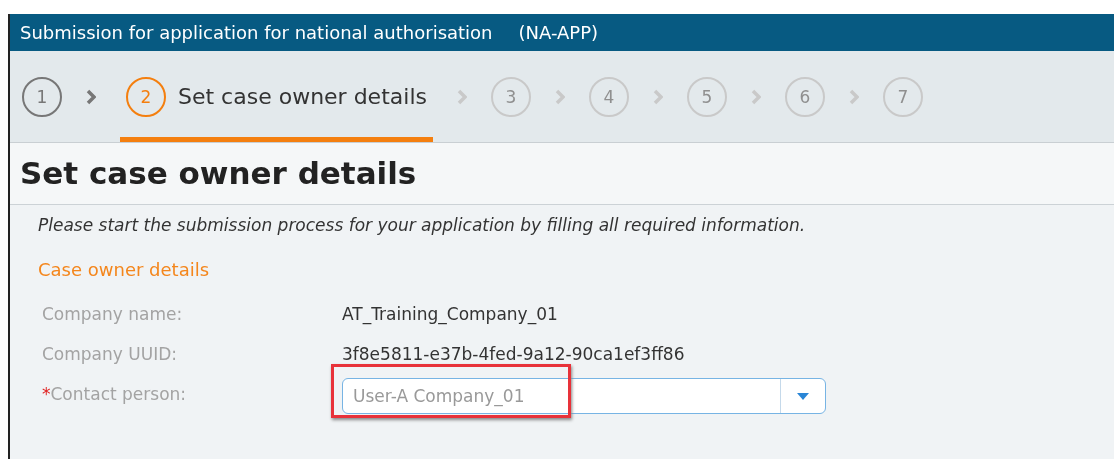 The width and height of the screenshot is (1114, 459). Describe the element at coordinates (115, 394) in the screenshot. I see `field-label: *Contact person:` at that location.